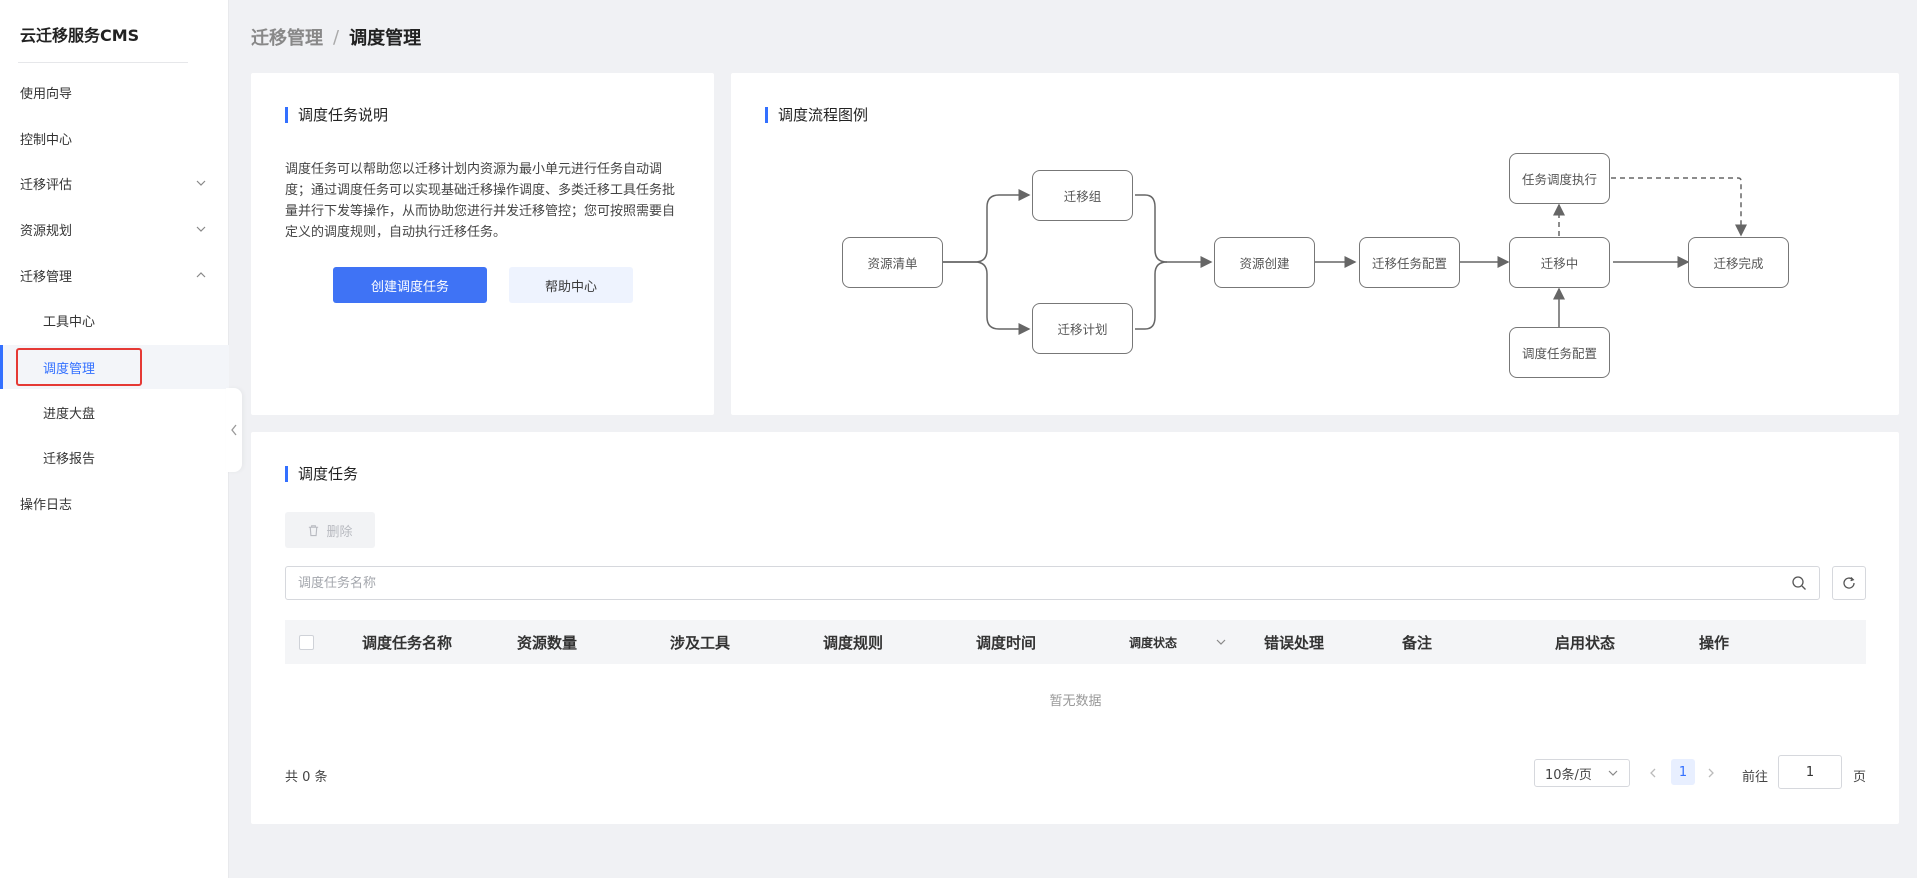  Describe the element at coordinates (46, 277) in the screenshot. I see `sidebar-item-label: 迁移管理` at that location.